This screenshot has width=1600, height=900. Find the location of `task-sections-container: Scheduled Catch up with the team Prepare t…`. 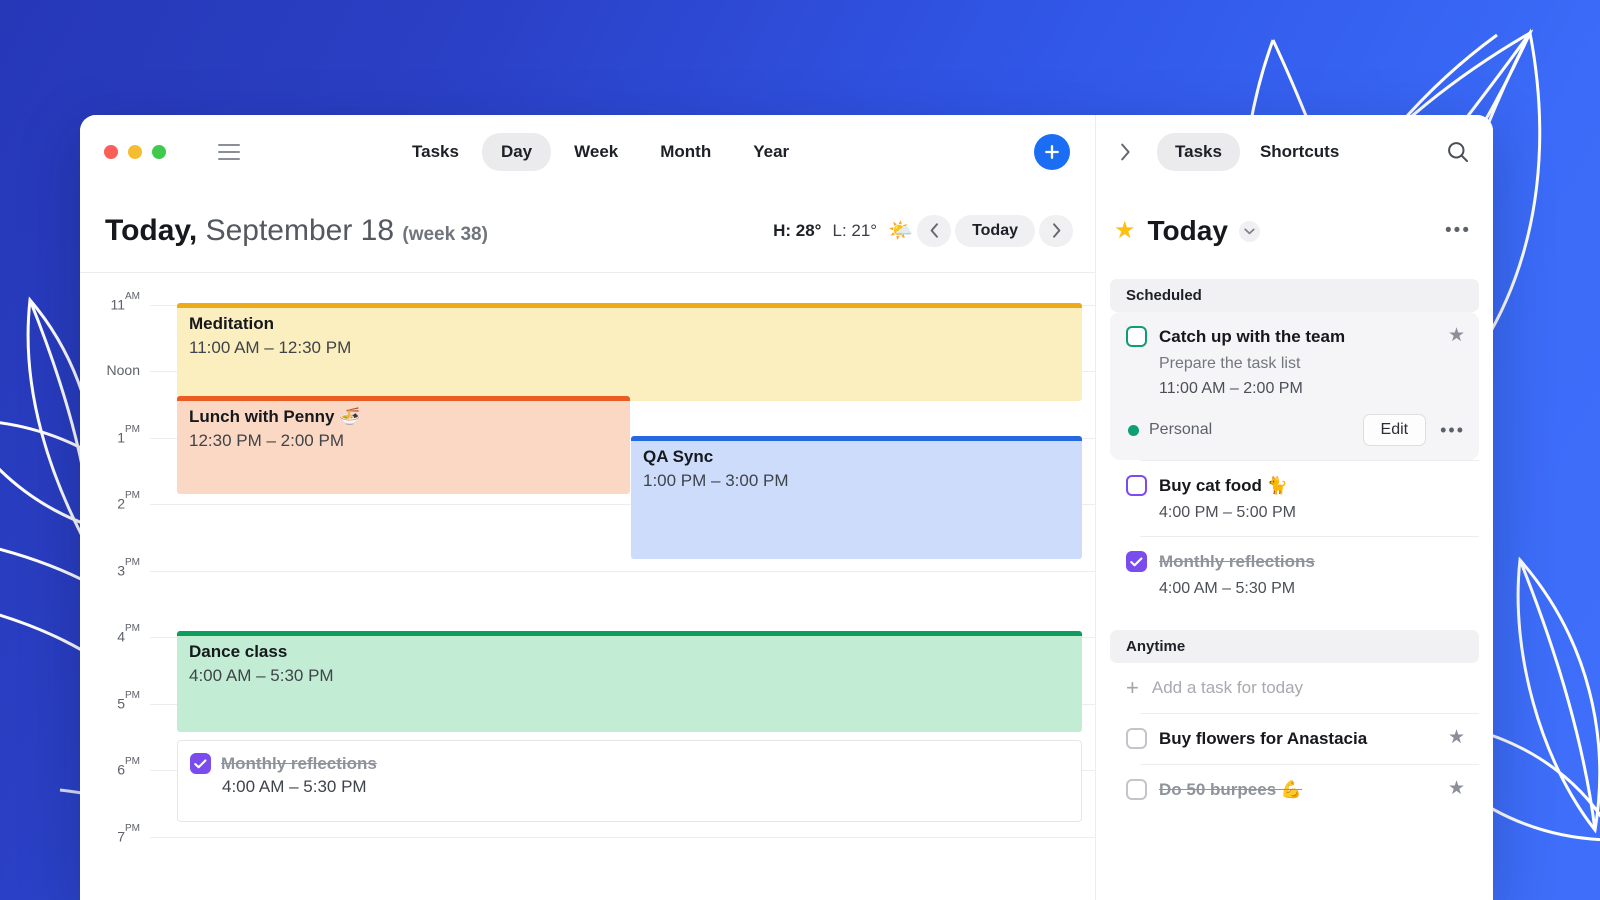

task-sections-container: Scheduled Catch up with the team Prepare t… is located at coordinates (1294, 547).